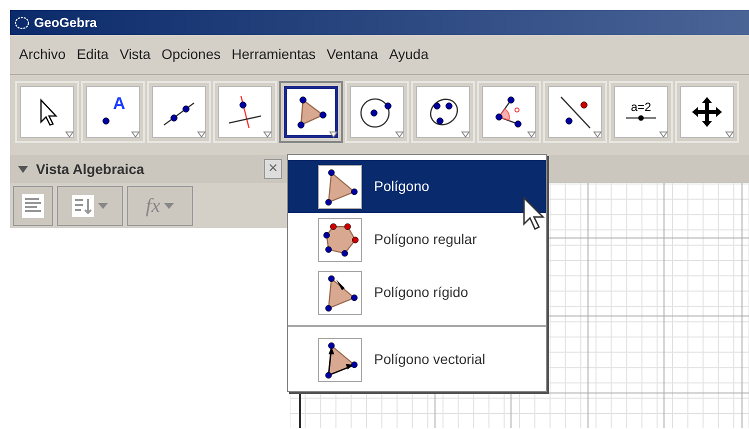 The height and width of the screenshot is (429, 749). What do you see at coordinates (119, 103) in the screenshot?
I see `point-label: A` at bounding box center [119, 103].